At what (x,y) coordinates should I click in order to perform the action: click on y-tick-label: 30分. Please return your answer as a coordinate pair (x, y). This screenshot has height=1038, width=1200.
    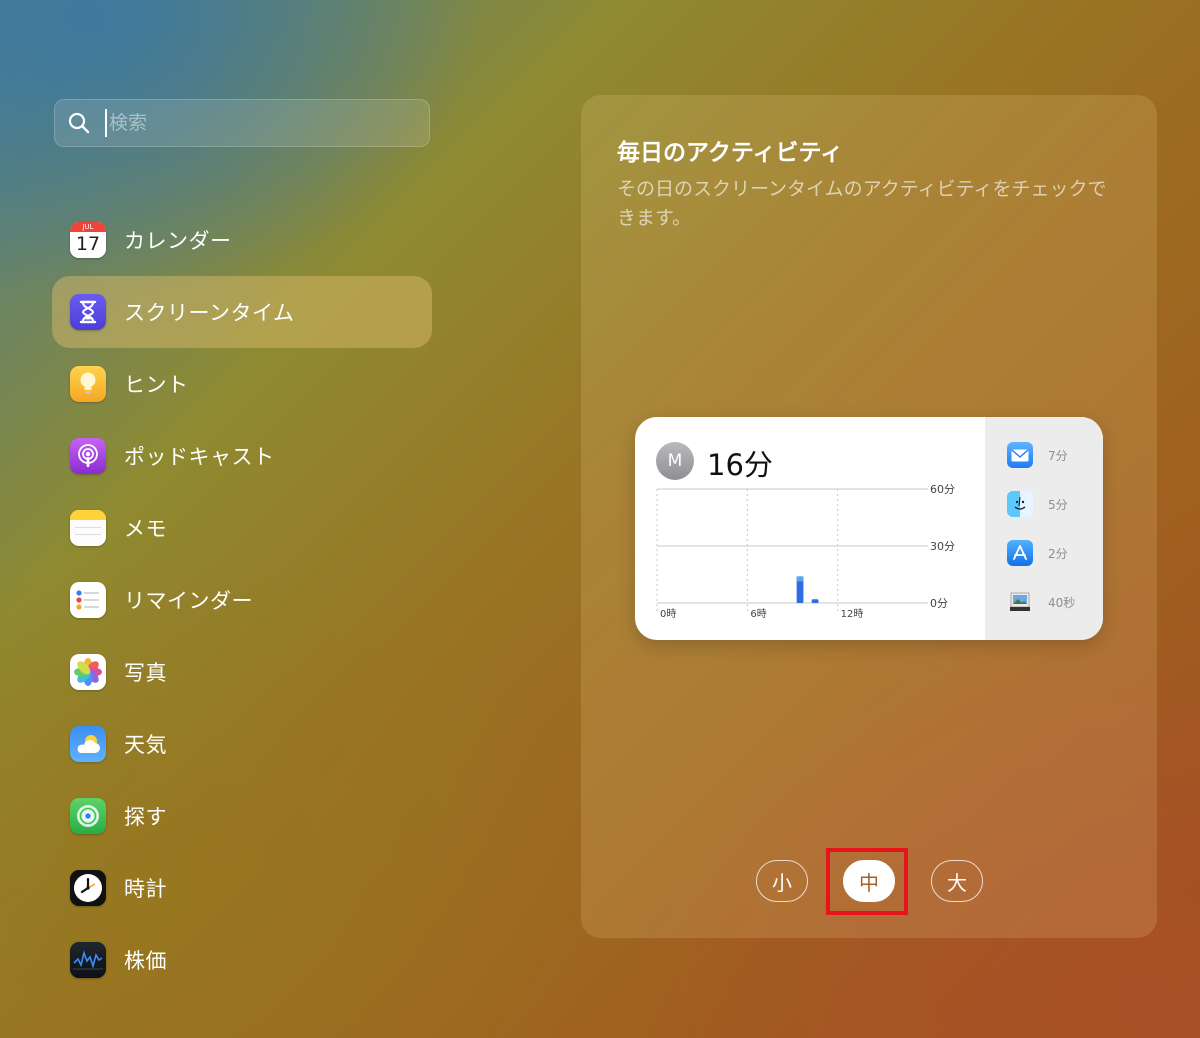
    Looking at the image, I should click on (942, 546).